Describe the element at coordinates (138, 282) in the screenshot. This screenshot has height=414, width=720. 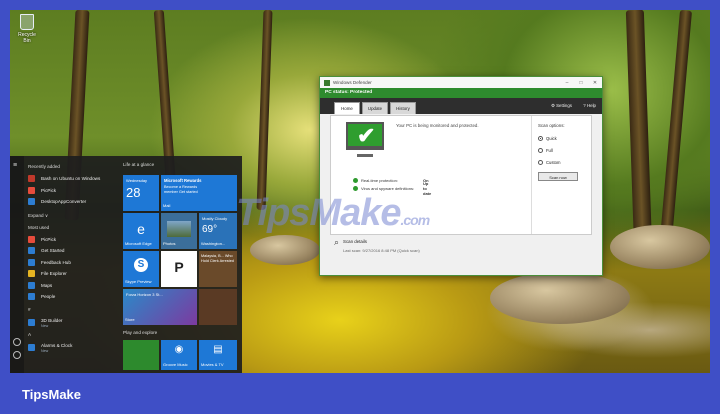
I see `skype-label: Skype Preview` at that location.